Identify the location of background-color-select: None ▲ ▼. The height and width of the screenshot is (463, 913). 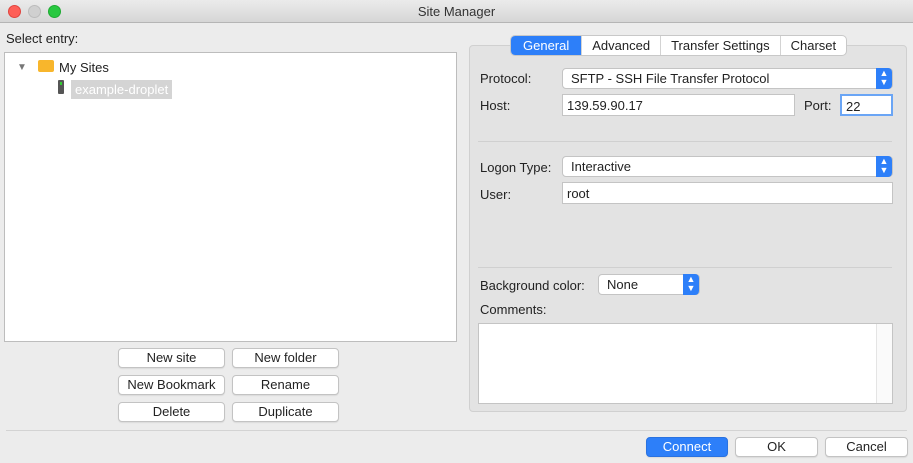
(649, 284).